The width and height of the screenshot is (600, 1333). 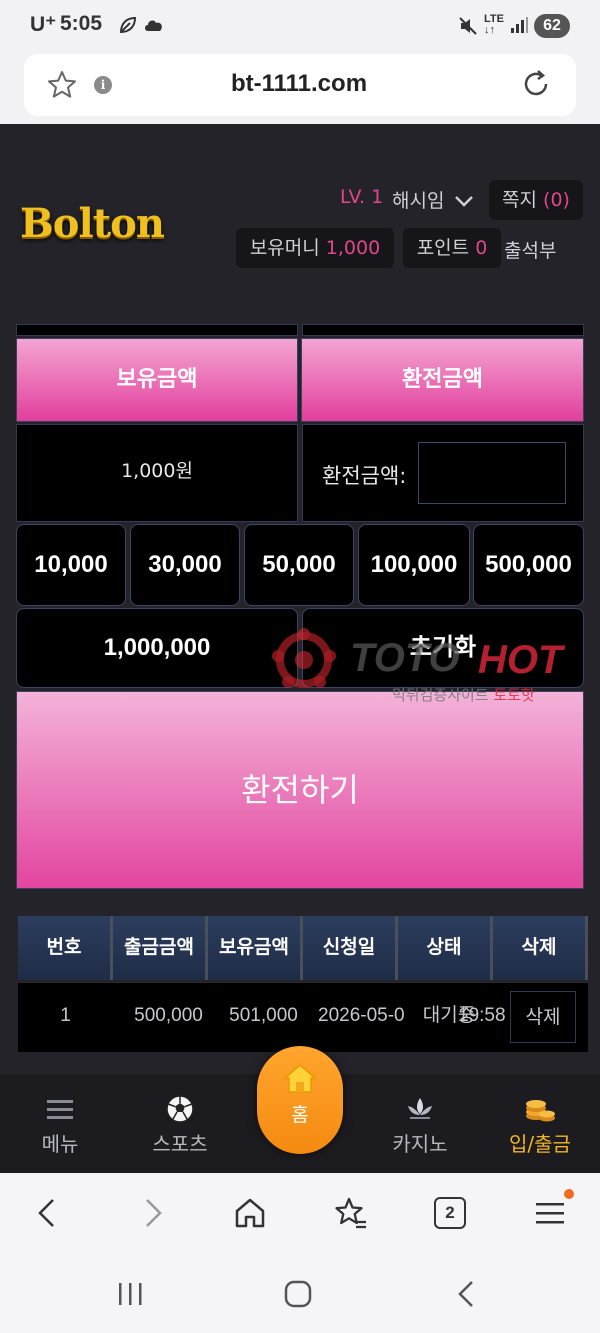 I want to click on reload-icon, so click(x=536, y=84).